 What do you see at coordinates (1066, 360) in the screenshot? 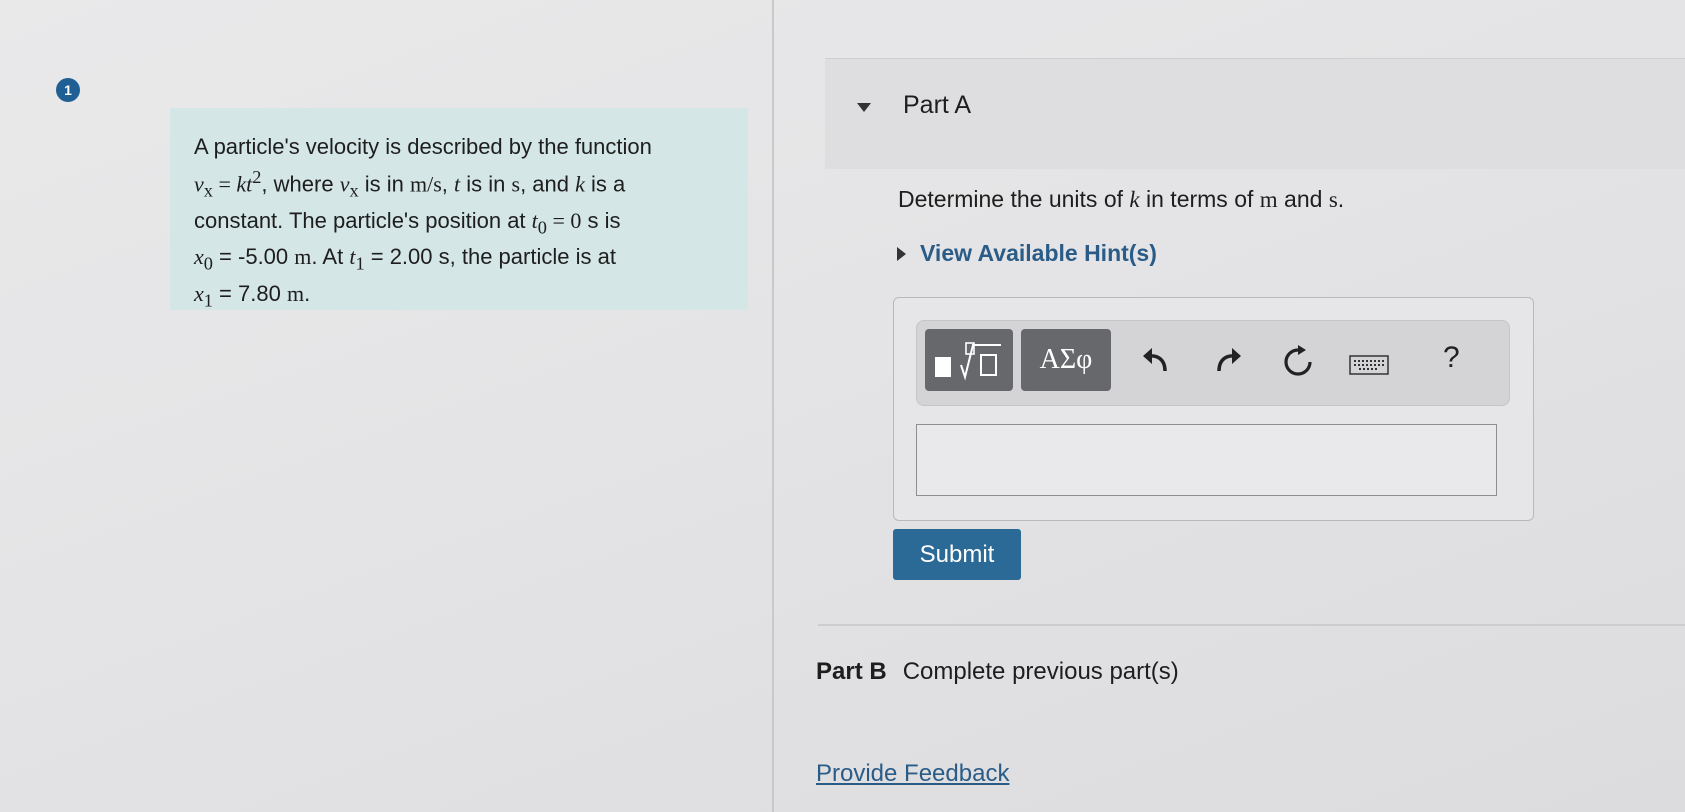
I see `greek-symbols-button: ΑΣφ` at bounding box center [1066, 360].